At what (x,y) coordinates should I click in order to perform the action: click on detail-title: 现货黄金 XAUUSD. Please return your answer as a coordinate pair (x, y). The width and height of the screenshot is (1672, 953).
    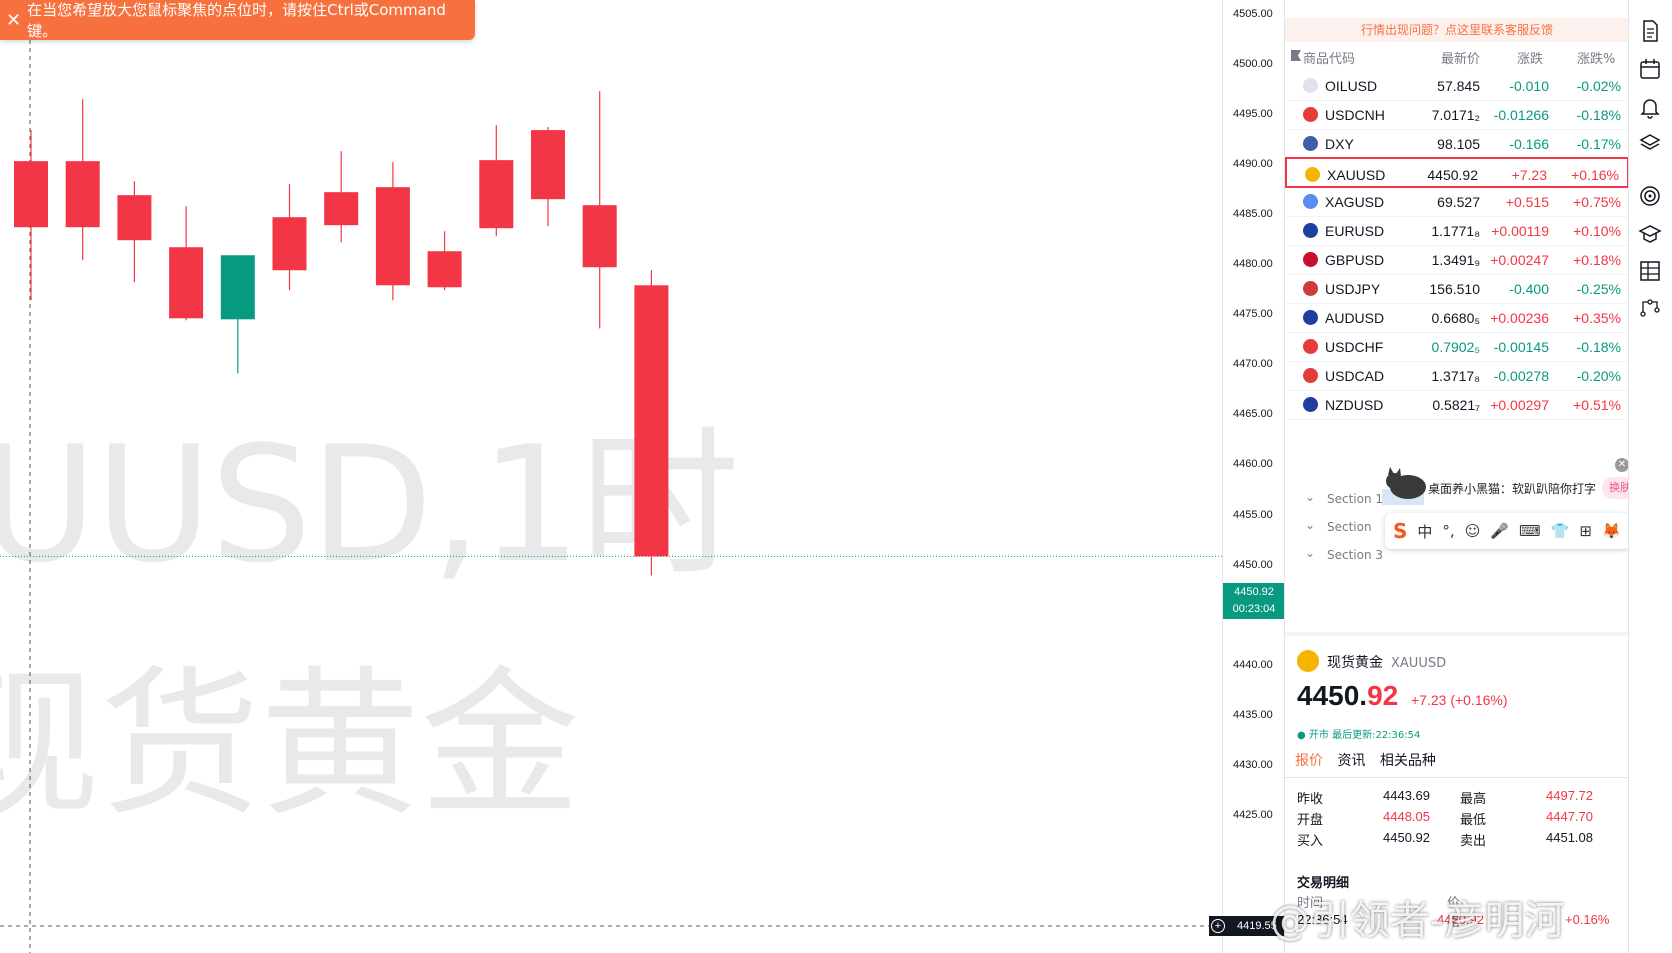
    Looking at the image, I should click on (1386, 662).